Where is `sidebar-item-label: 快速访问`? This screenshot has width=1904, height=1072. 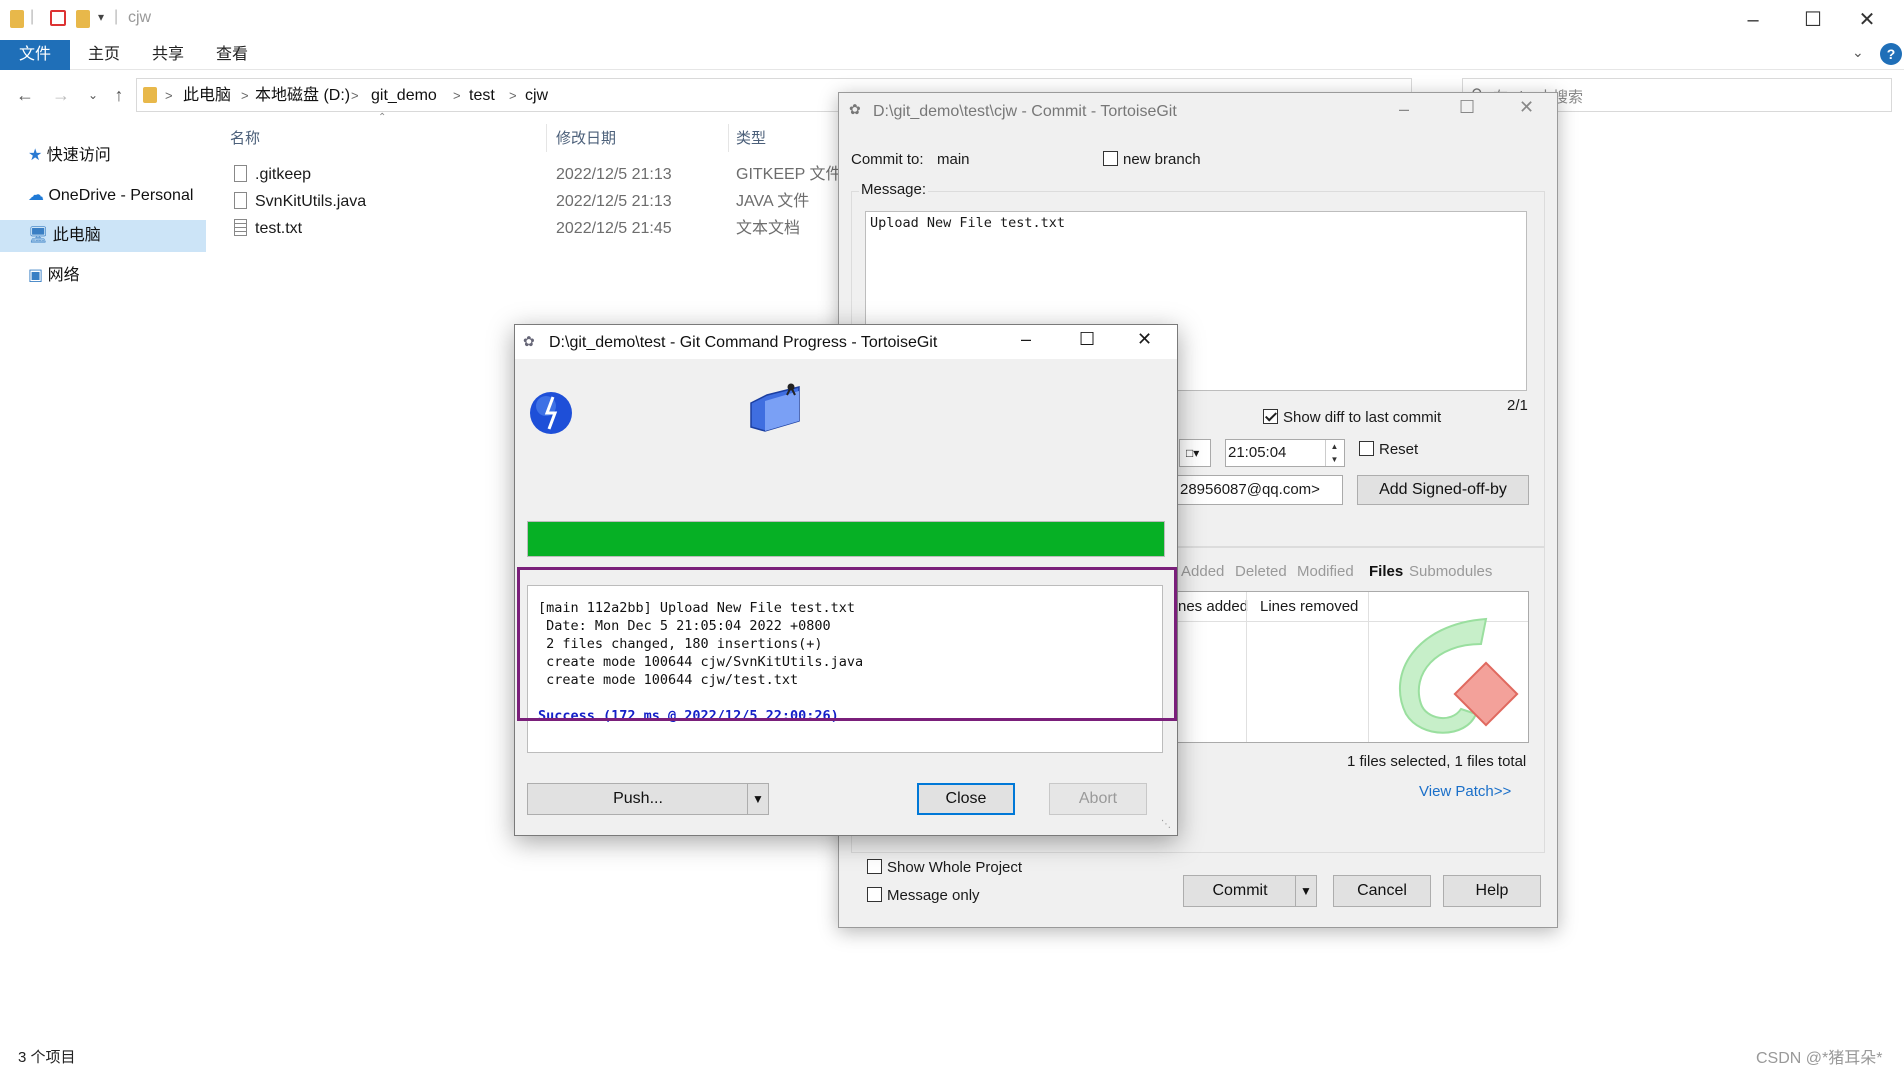 sidebar-item-label: 快速访问 is located at coordinates (78, 155).